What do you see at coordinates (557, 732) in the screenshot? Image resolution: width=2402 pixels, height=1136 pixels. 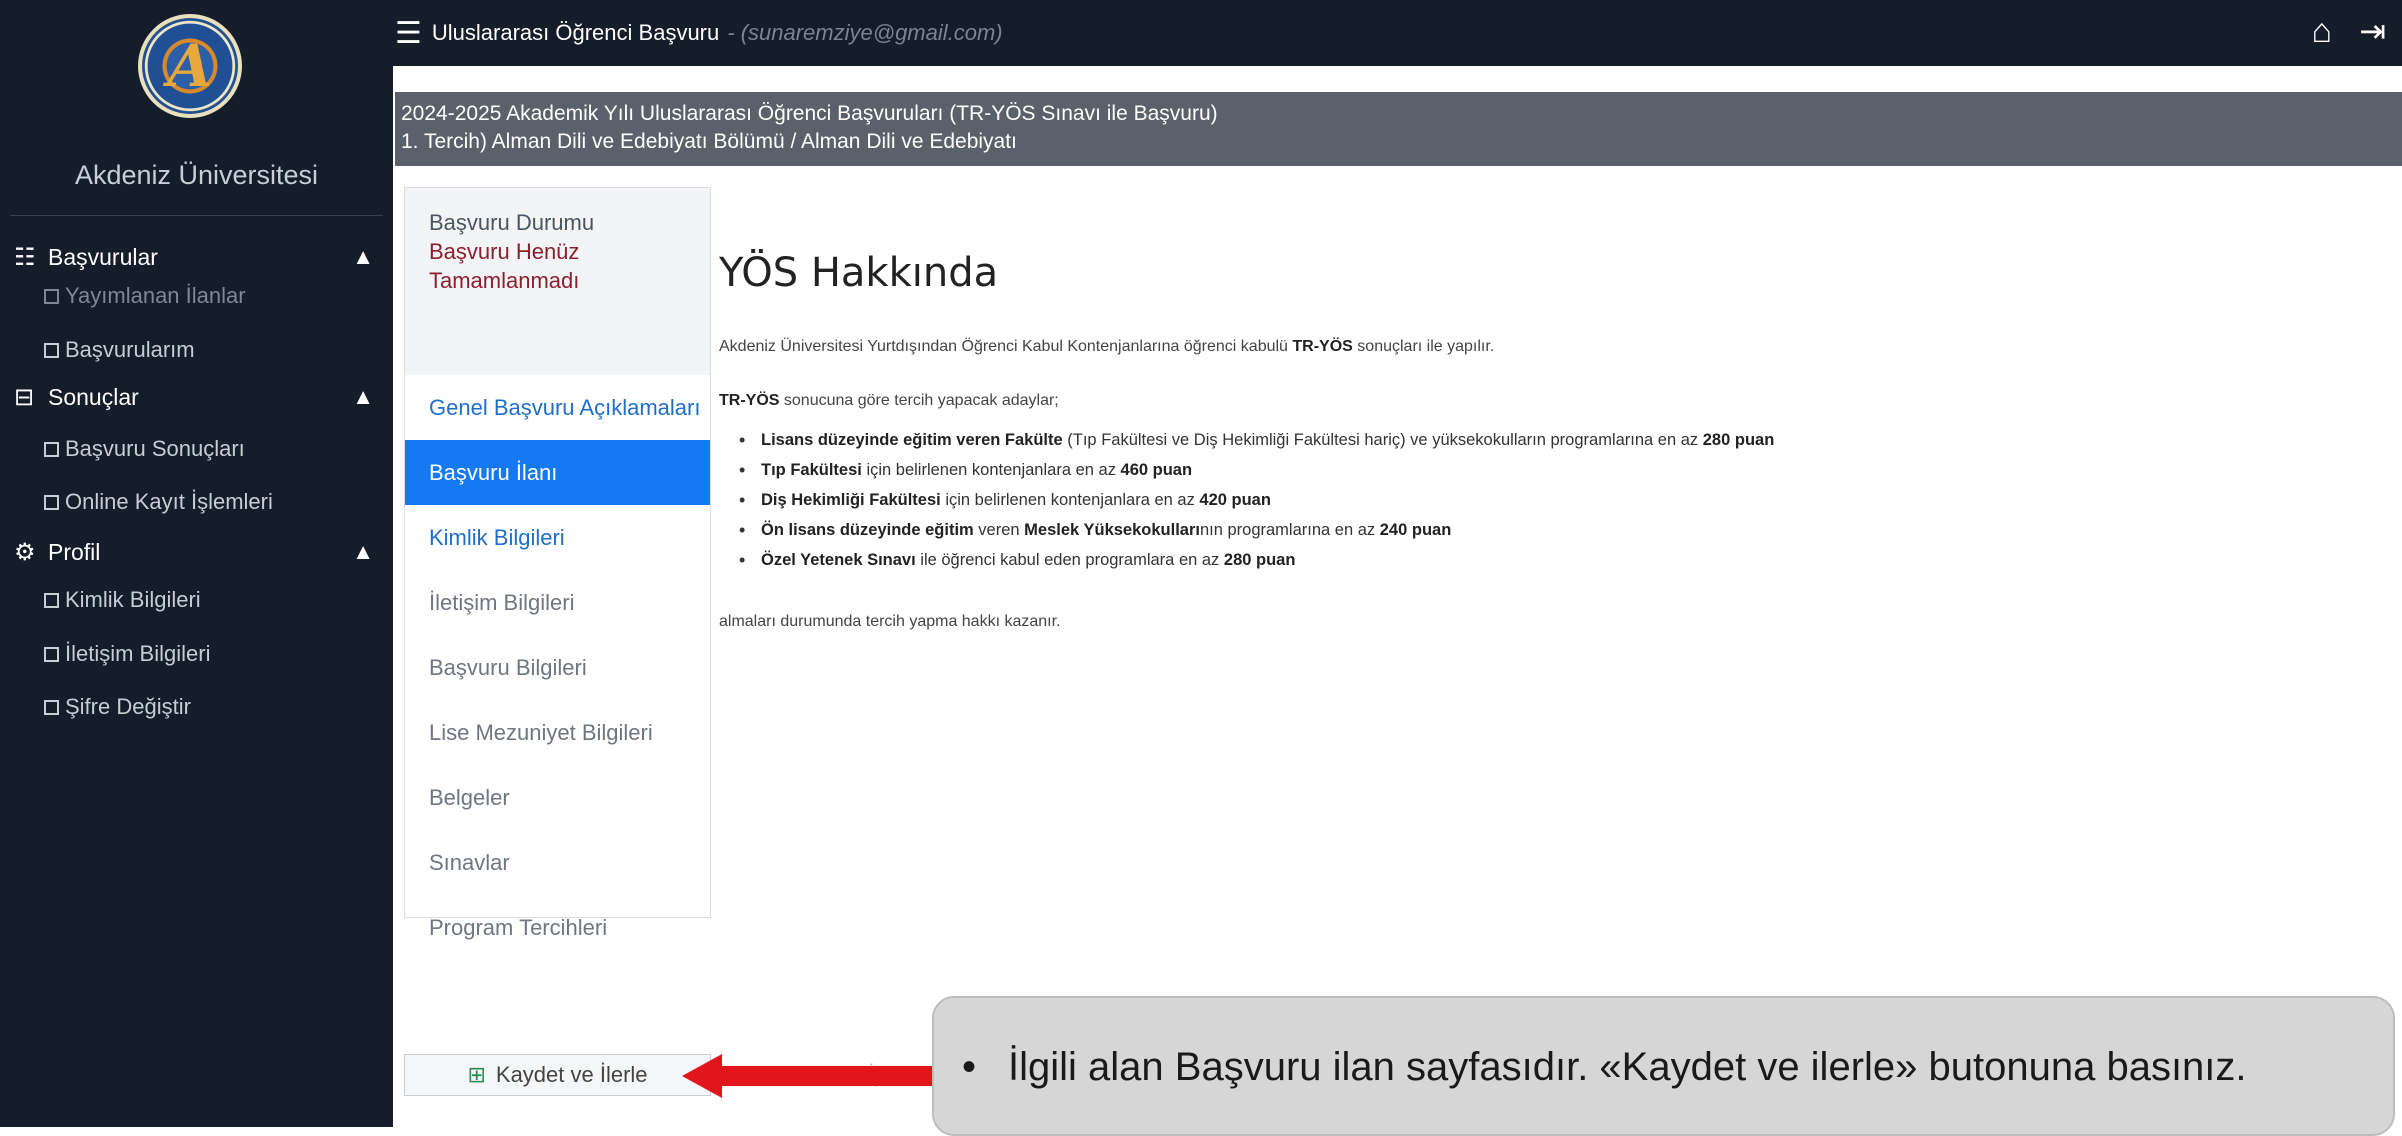 I see `nav-lise-mezuniyet-bilgileri: Lise Mezuniyet Bilgileri` at bounding box center [557, 732].